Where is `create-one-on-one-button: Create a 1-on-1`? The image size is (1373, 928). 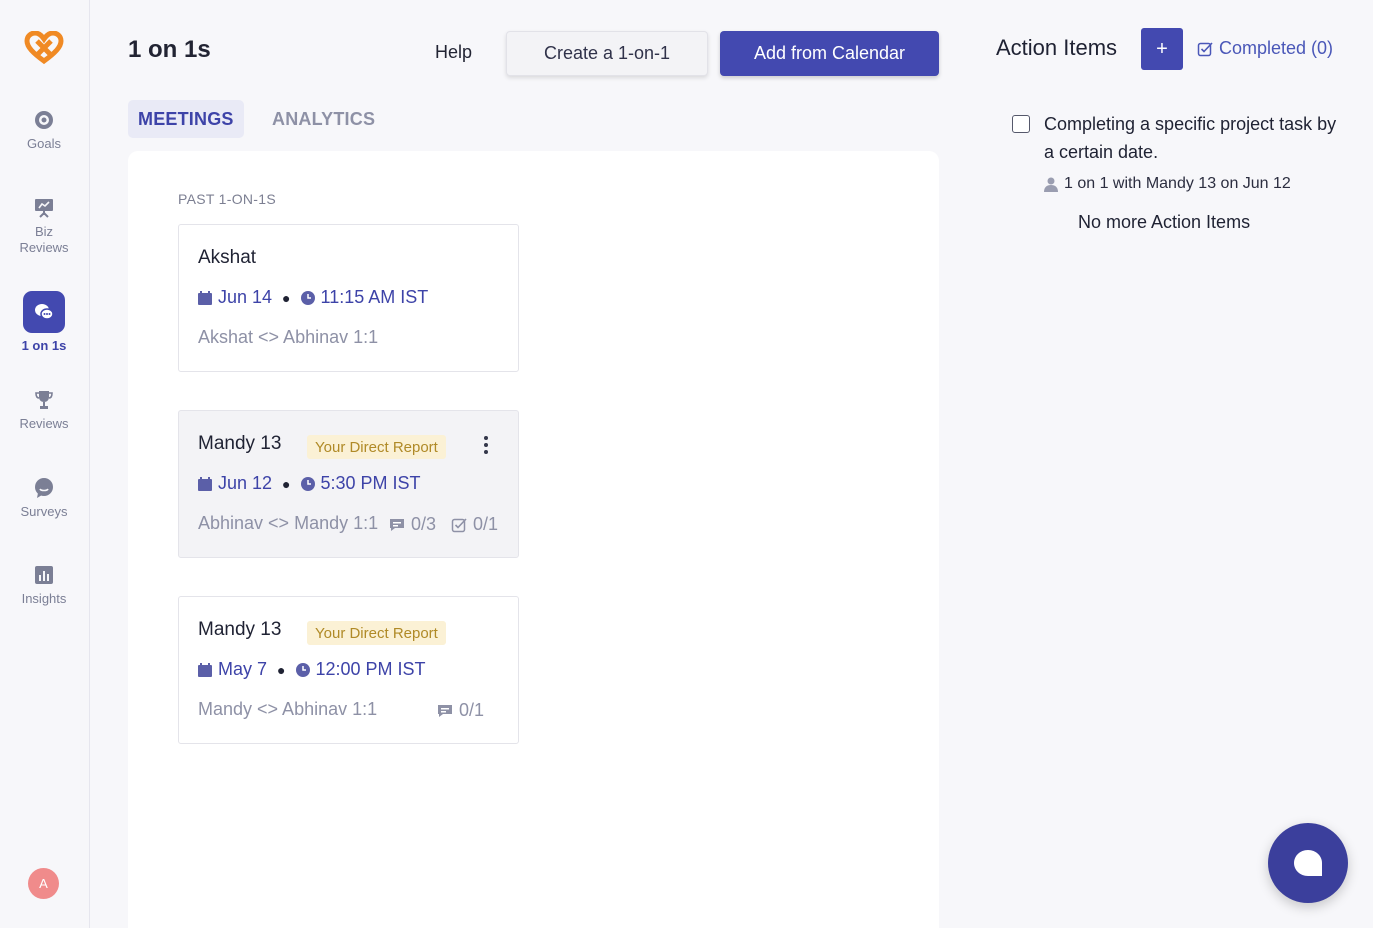
create-one-on-one-button: Create a 1-on-1 is located at coordinates (607, 53).